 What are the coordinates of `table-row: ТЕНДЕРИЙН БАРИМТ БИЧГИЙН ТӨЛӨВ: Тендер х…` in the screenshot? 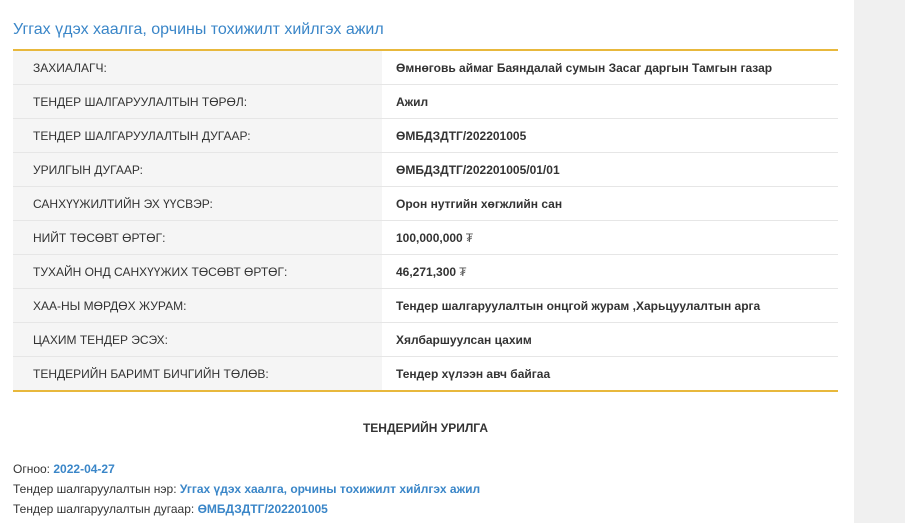 It's located at (425, 373).